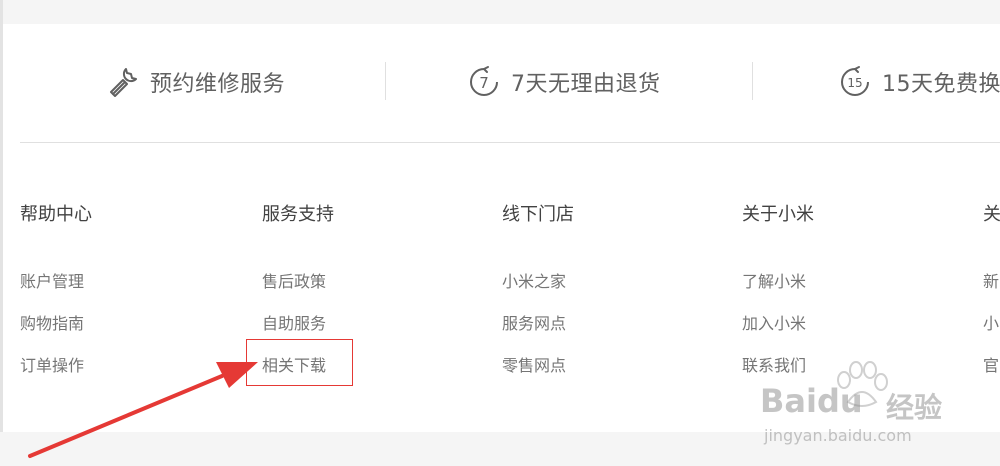 The image size is (1000, 466). What do you see at coordinates (880, 410) in the screenshot?
I see `baidu-watermark: Baidu 经验 jingyan.baidu.com` at bounding box center [880, 410].